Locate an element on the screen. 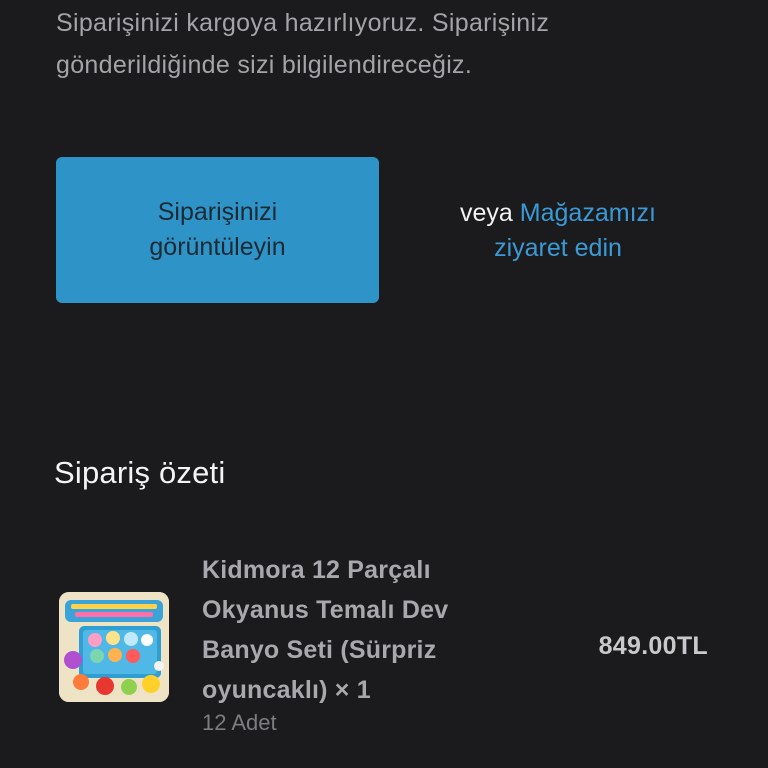 This screenshot has width=768, height=768. or-text: veya is located at coordinates (486, 213).